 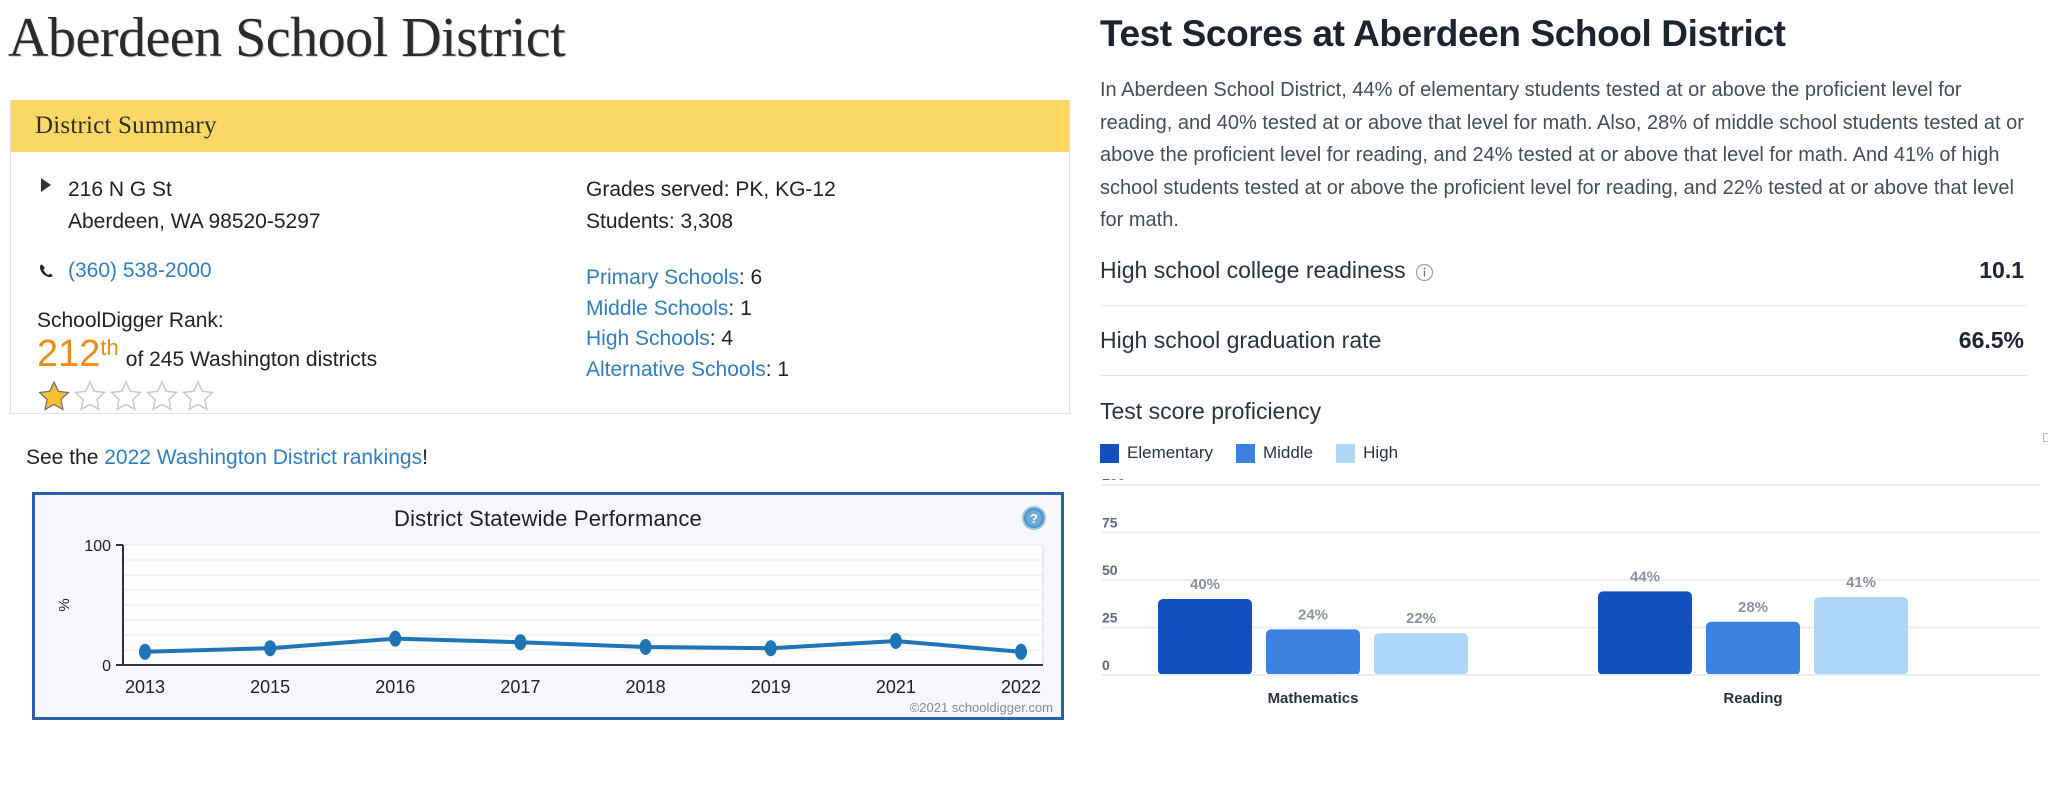 What do you see at coordinates (145, 687) in the screenshot?
I see `x-tick-label: 2013` at bounding box center [145, 687].